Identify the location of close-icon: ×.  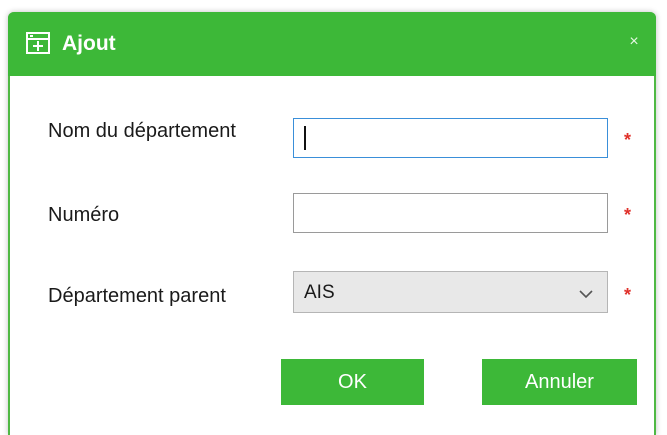
(634, 42).